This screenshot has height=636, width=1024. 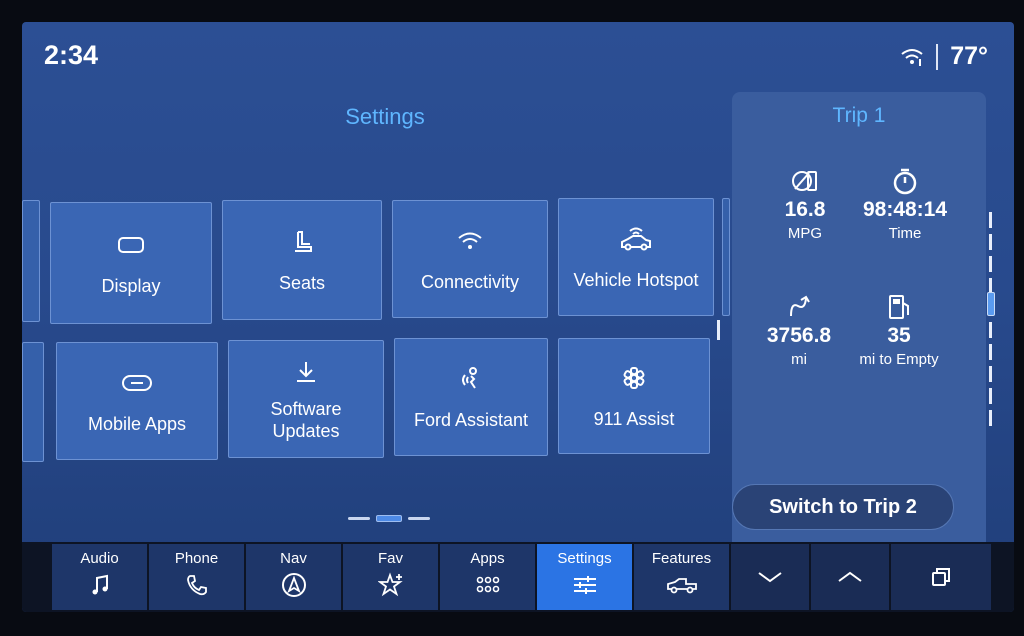 What do you see at coordinates (488, 585) in the screenshot?
I see `apps-grid-icon` at bounding box center [488, 585].